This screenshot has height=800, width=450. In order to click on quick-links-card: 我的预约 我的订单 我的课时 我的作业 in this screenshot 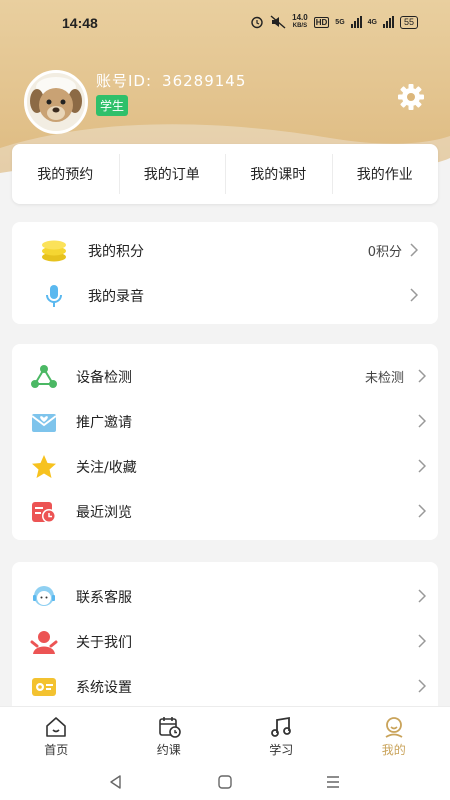, I will do `click(225, 174)`.